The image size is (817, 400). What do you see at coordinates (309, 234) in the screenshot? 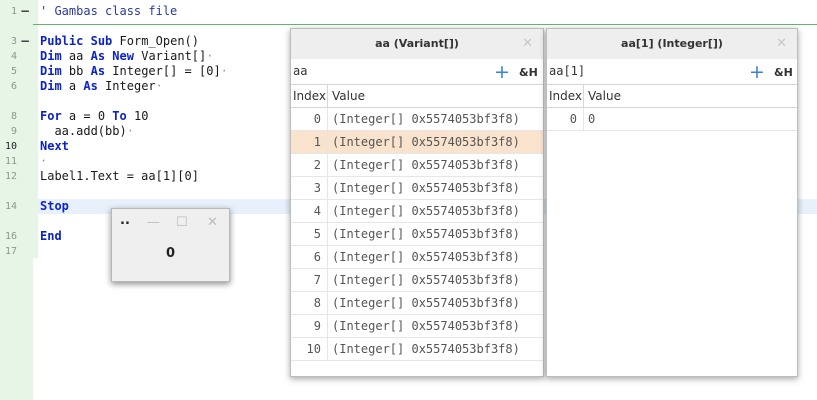
I see `row-index: 5` at bounding box center [309, 234].